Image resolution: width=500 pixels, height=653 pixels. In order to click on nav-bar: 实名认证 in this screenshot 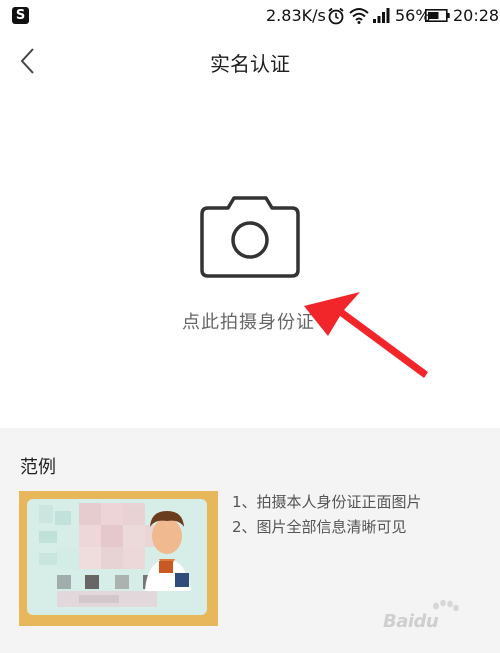, I will do `click(250, 61)`.